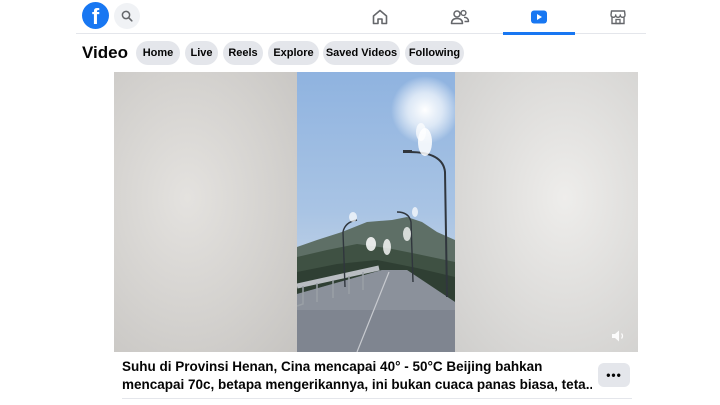  What do you see at coordinates (293, 53) in the screenshot?
I see `tab-explore: Explore` at bounding box center [293, 53].